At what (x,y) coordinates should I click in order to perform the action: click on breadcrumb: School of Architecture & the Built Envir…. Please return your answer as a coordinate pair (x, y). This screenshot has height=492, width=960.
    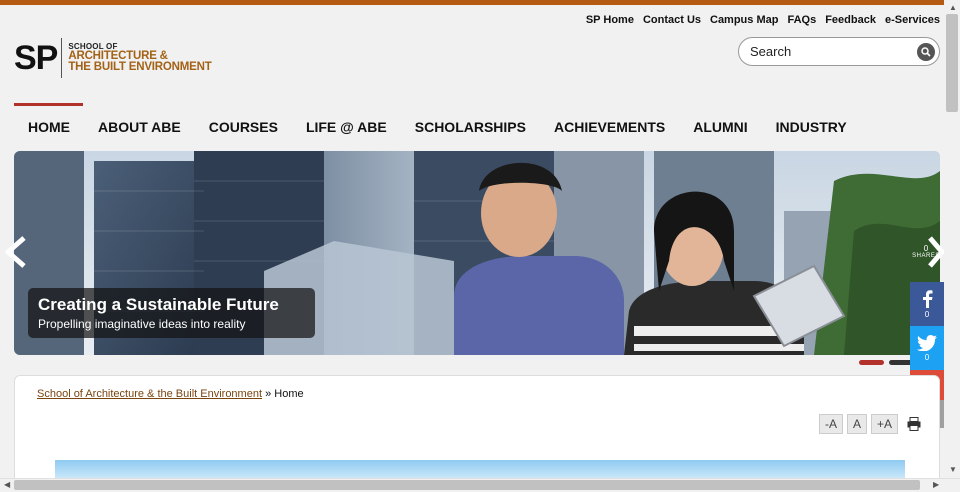
    Looking at the image, I should click on (170, 394).